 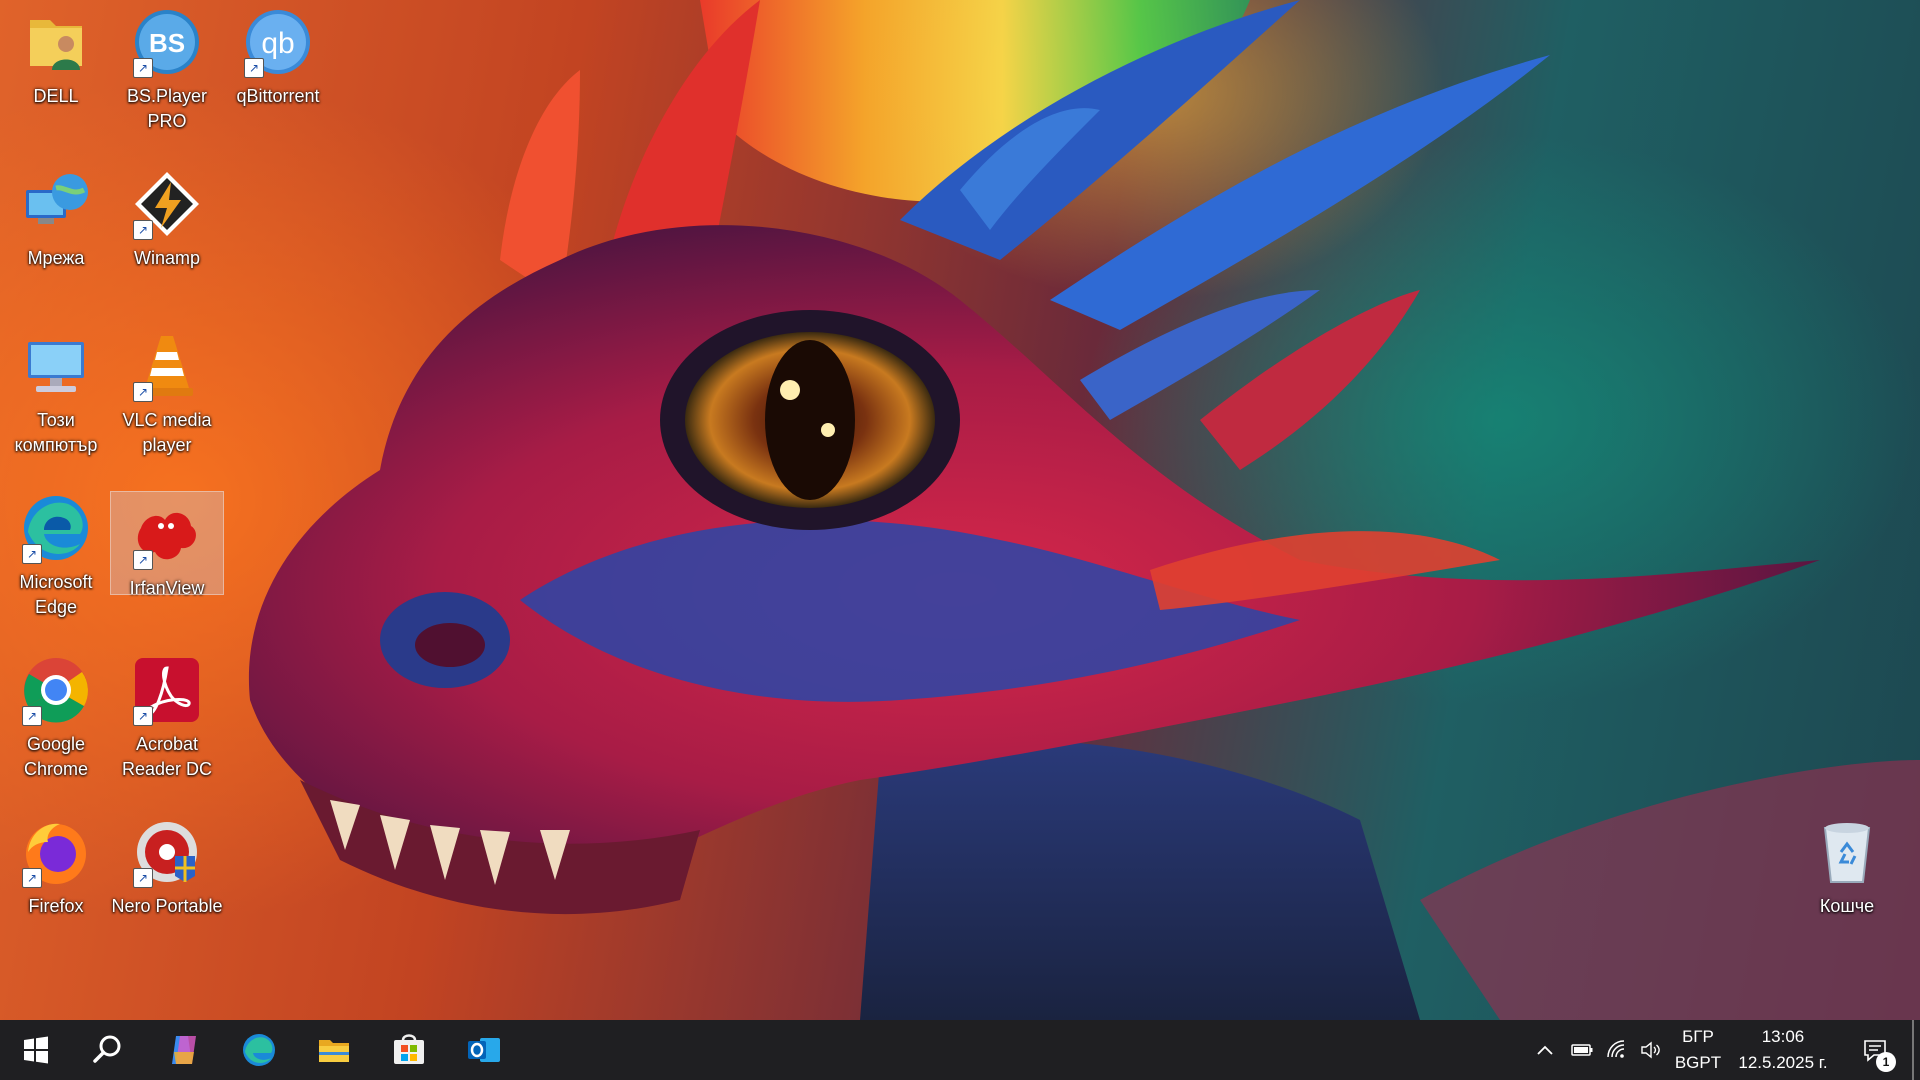 I want to click on language-code: БГР, so click(x=1698, y=1036).